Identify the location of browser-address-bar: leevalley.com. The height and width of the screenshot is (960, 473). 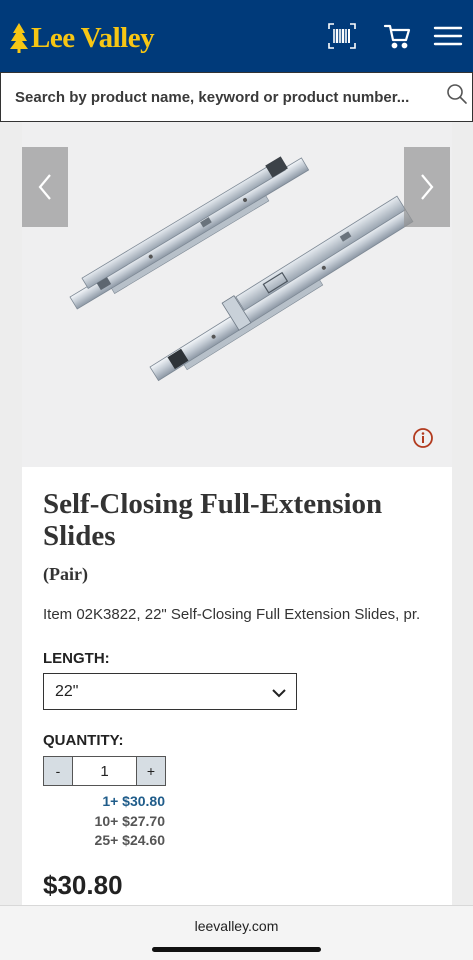
(236, 932).